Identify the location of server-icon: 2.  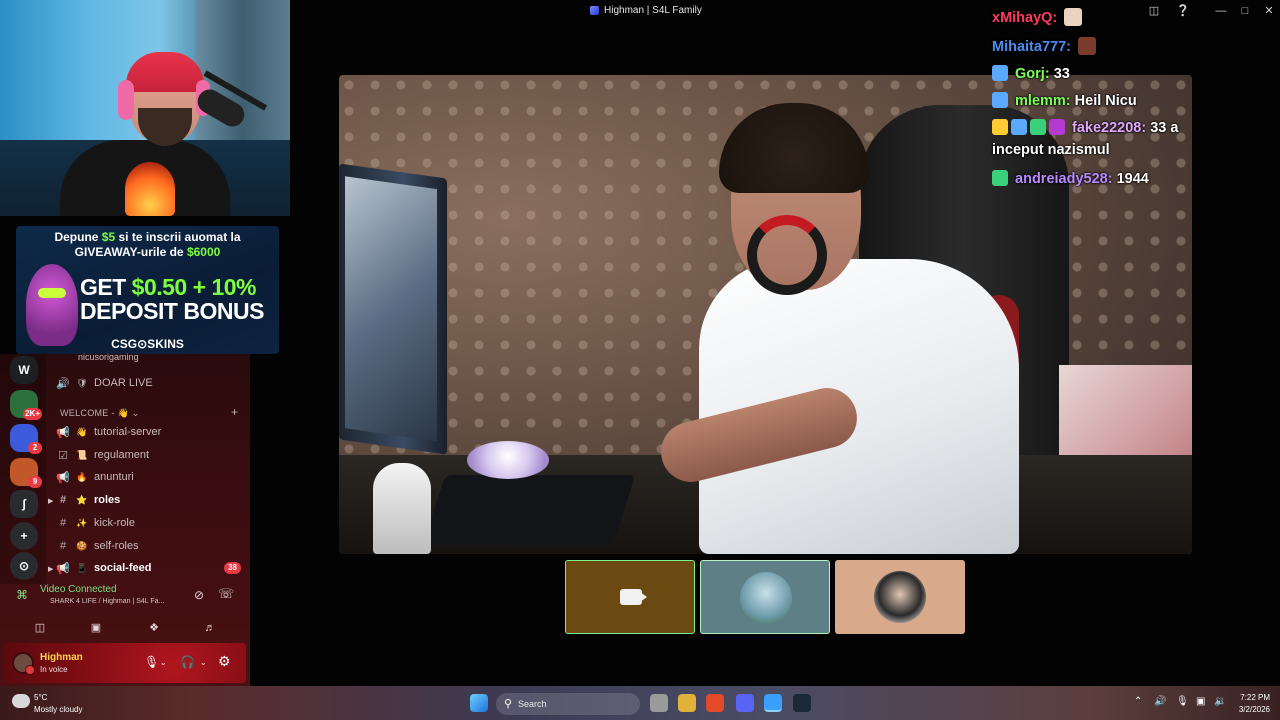
(26, 439).